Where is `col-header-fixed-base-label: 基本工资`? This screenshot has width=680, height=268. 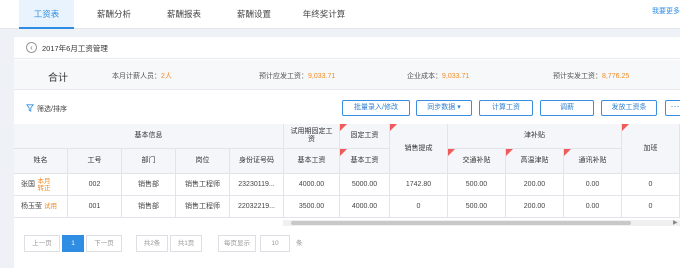
col-header-fixed-base-label: 基本工资 is located at coordinates (364, 160).